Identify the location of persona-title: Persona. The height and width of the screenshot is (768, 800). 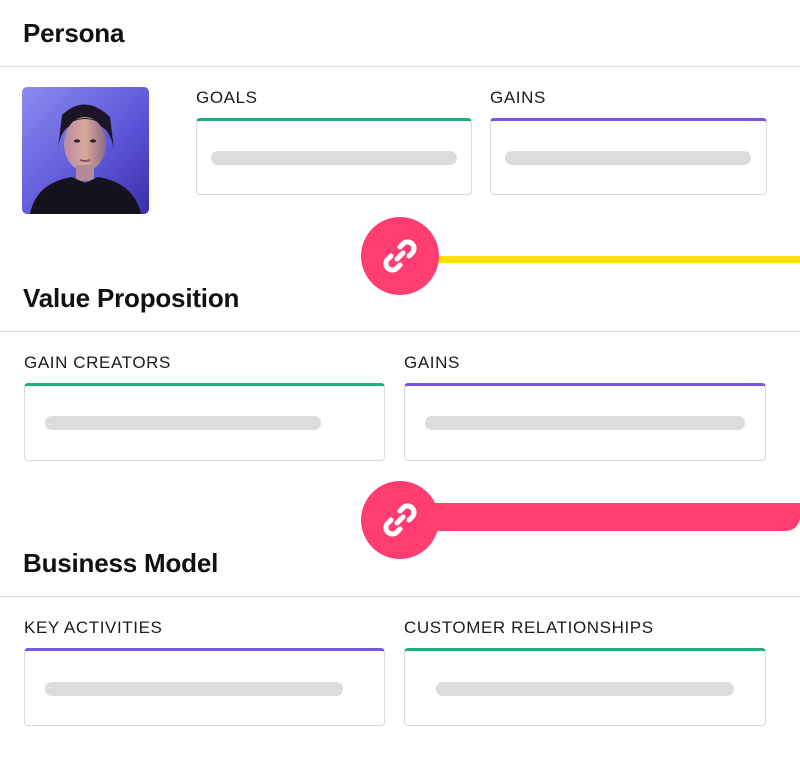
(74, 33).